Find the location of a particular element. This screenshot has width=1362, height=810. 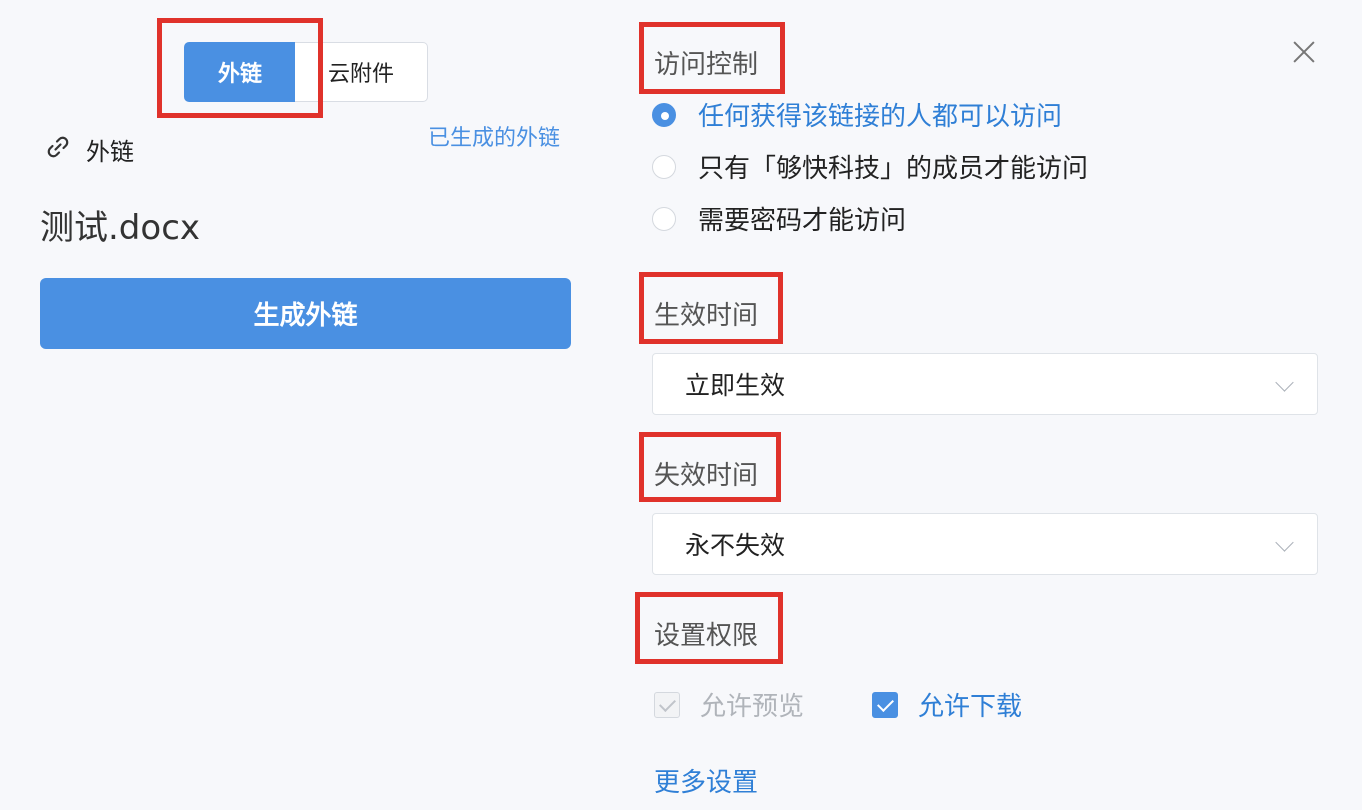

radio-option-anyone: 任何获得该链接的人都可以访问 is located at coordinates (857, 114).